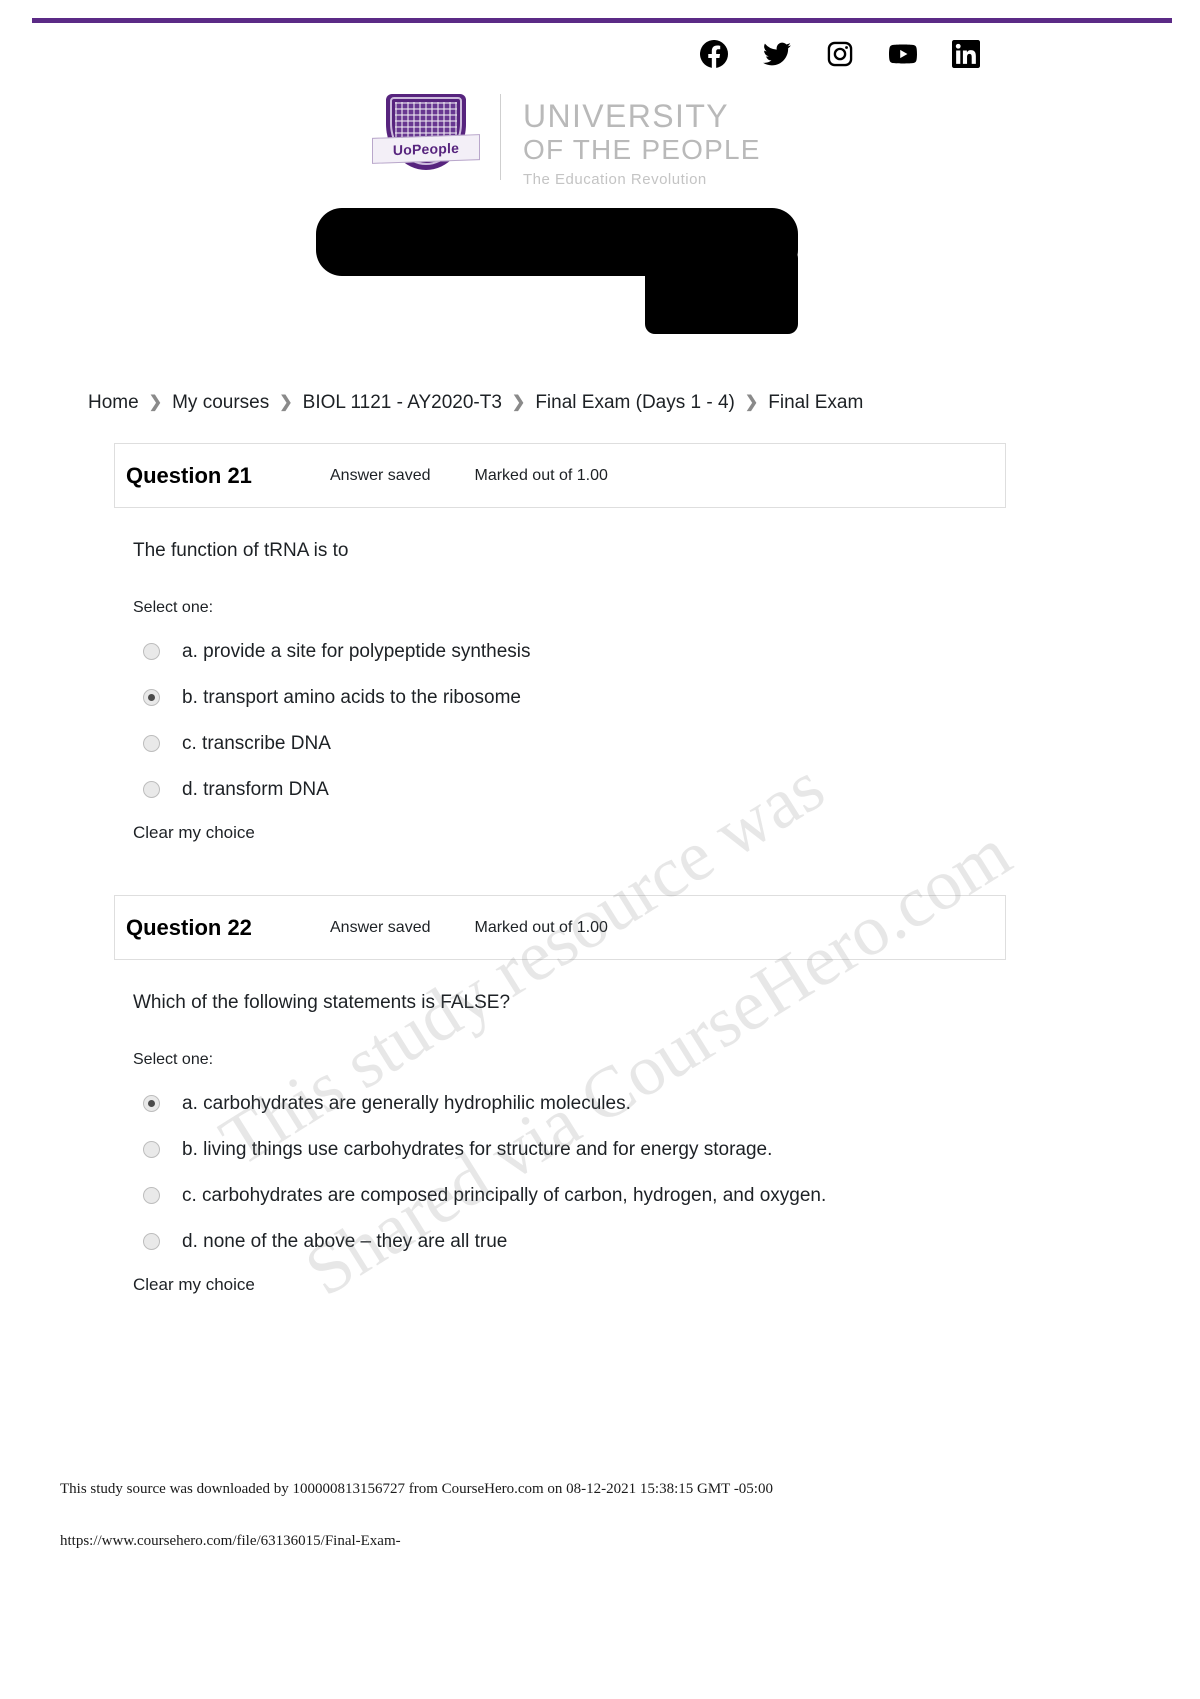 This screenshot has width=1200, height=1699. I want to click on facebook-icon, so click(714, 54).